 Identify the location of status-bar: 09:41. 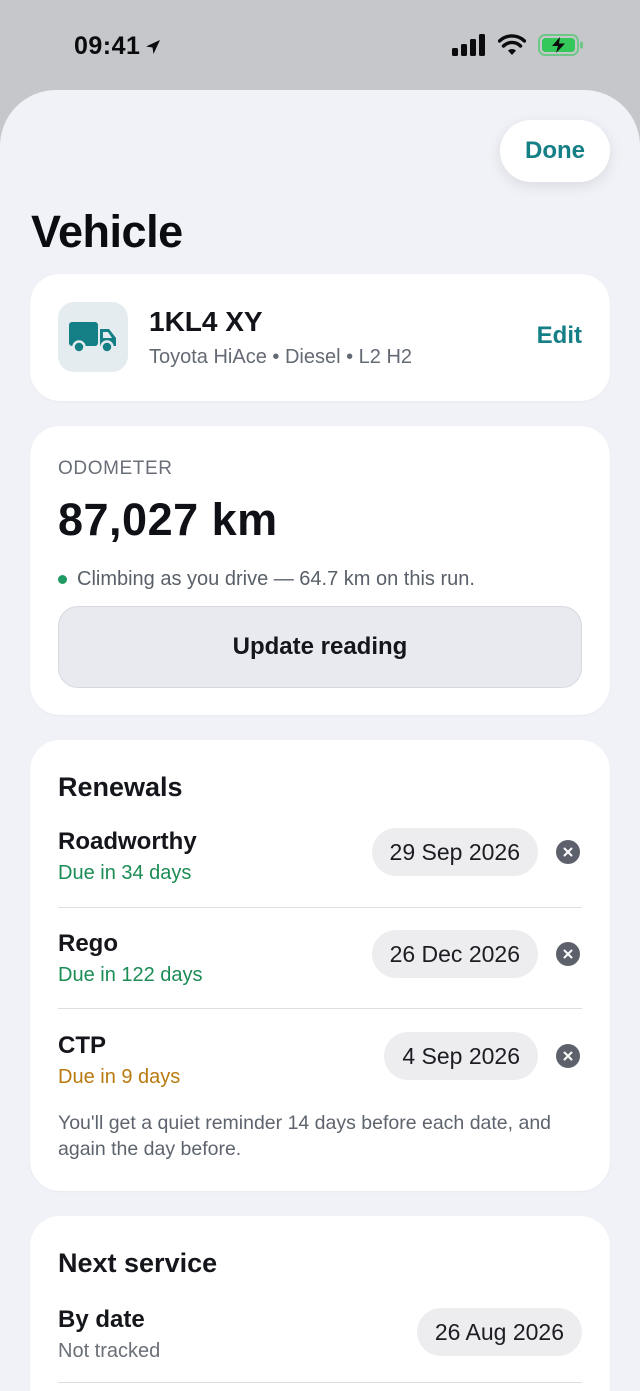
(320, 46).